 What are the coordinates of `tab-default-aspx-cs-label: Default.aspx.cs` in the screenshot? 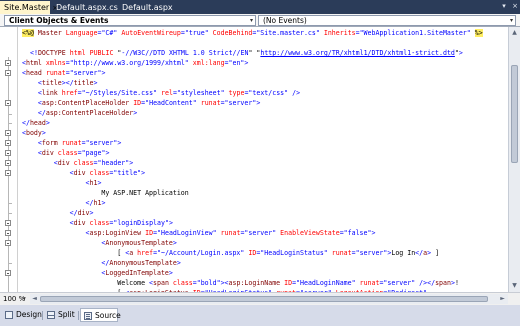 It's located at (87, 7).